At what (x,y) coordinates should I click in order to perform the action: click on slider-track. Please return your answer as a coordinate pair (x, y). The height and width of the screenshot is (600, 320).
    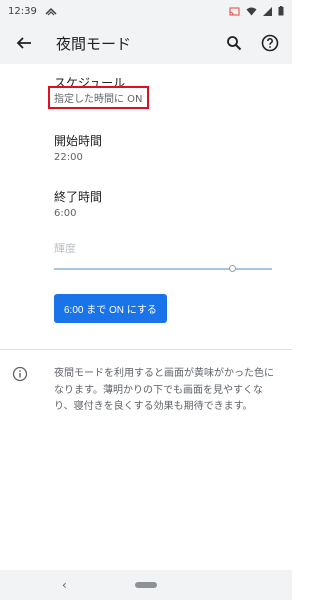
    Looking at the image, I should click on (163, 269).